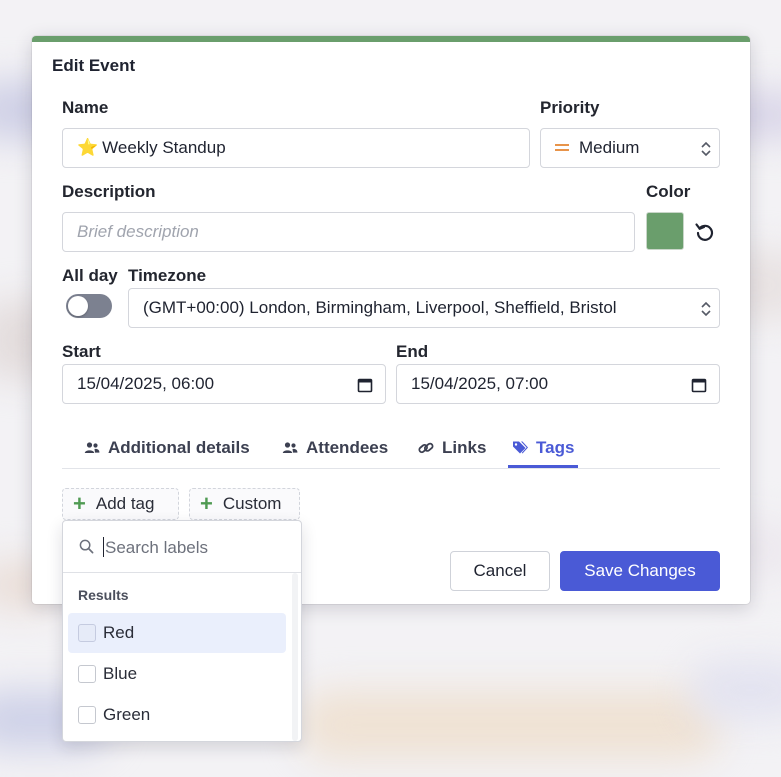 This screenshot has width=781, height=777. Describe the element at coordinates (119, 632) in the screenshot. I see `option-label: Red` at that location.